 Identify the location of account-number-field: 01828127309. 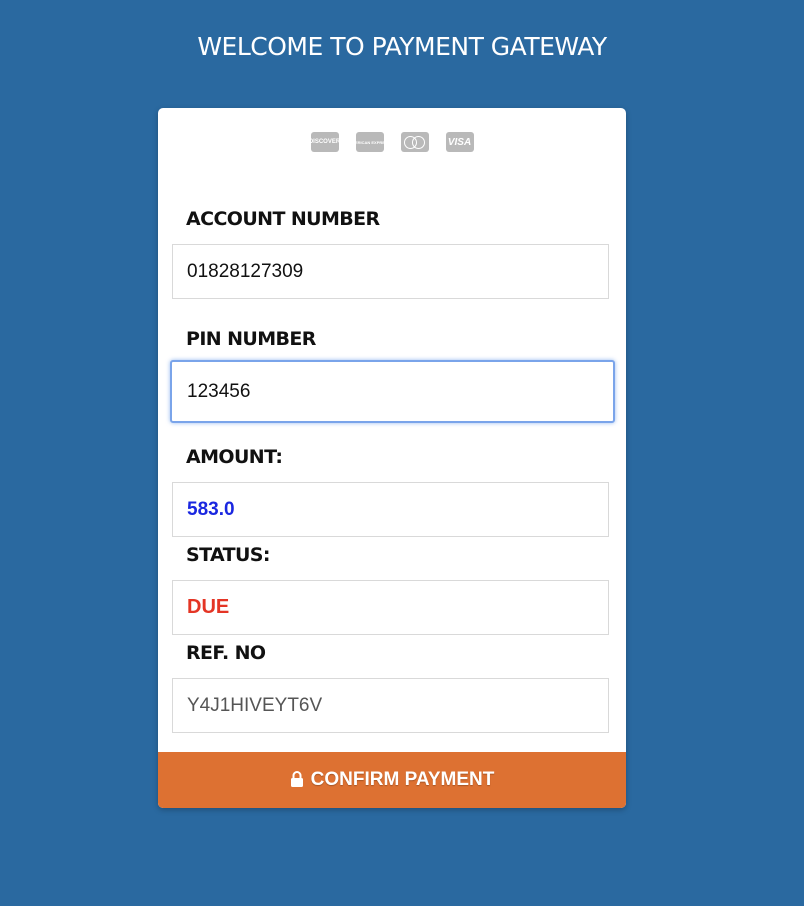
(390, 271).